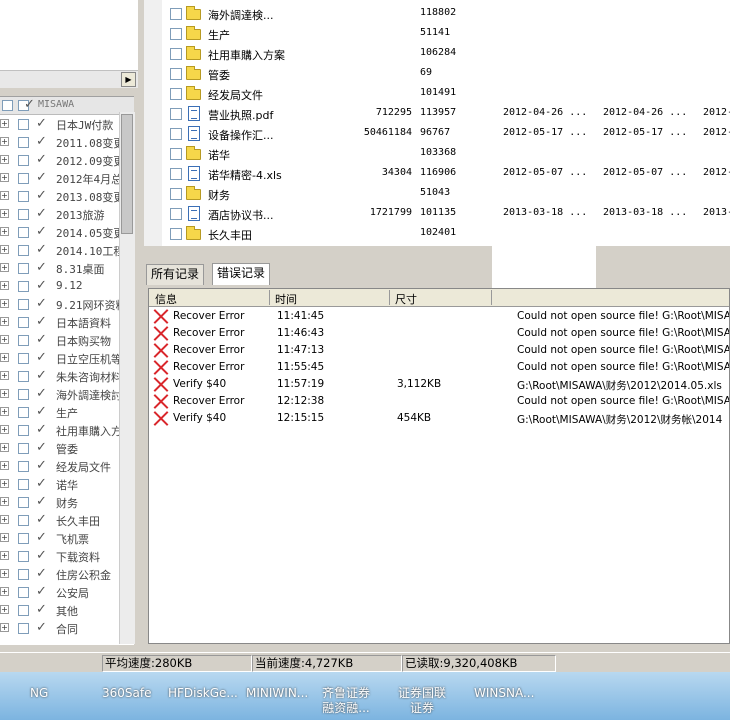  What do you see at coordinates (446, 194) in the screenshot?
I see `file-row: 财务 51043` at bounding box center [446, 194].